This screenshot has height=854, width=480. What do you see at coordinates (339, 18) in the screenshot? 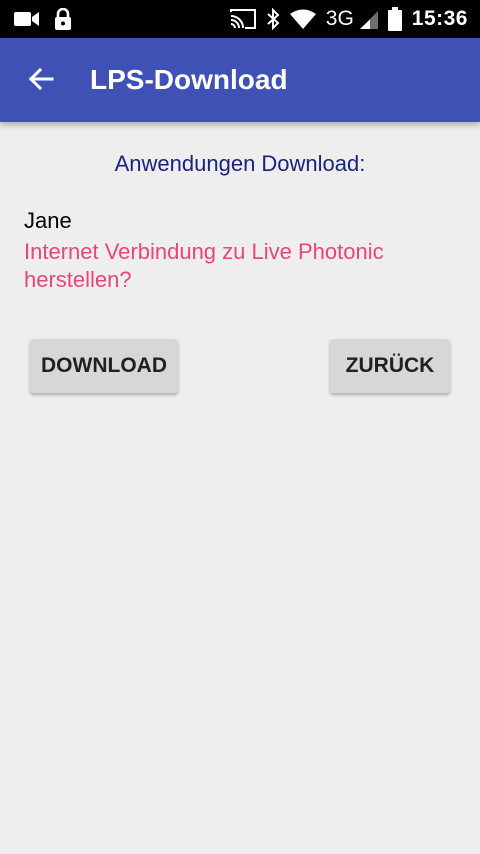
I see `network-label: 3G` at bounding box center [339, 18].